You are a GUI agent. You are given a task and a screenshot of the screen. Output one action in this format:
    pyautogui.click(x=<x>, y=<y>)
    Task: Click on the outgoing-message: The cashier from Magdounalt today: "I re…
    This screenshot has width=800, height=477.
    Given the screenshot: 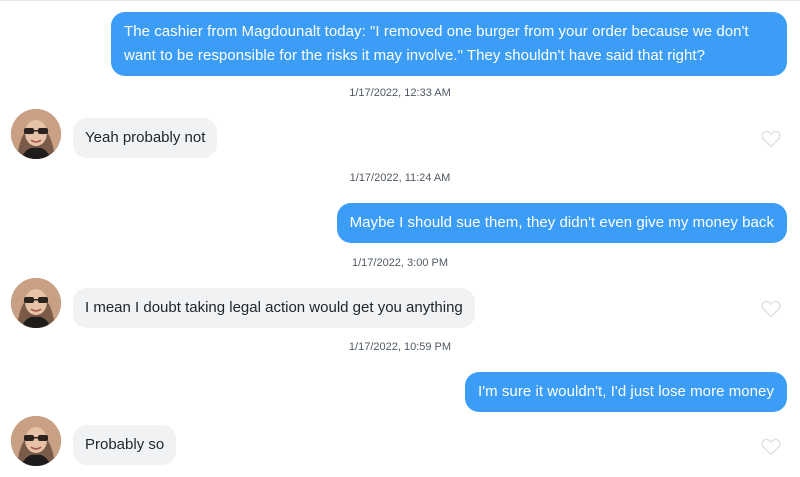 What is the action you would take?
    pyautogui.click(x=449, y=44)
    